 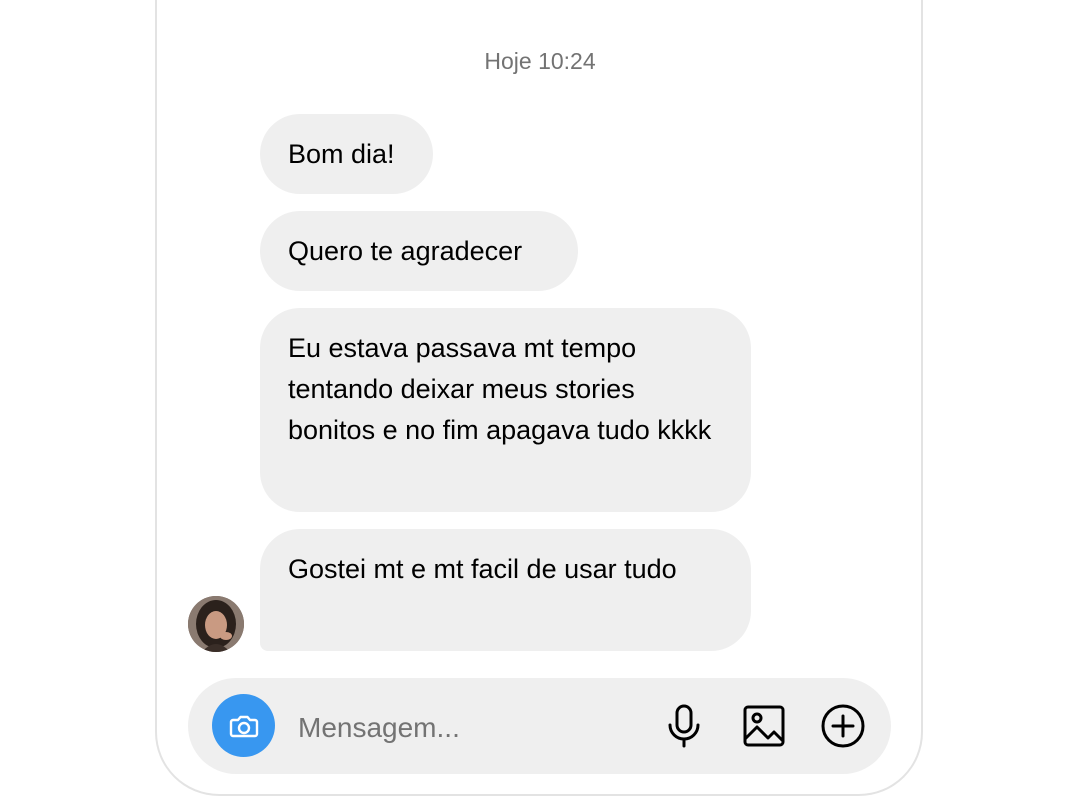 What do you see at coordinates (468, 728) in the screenshot?
I see `message-input` at bounding box center [468, 728].